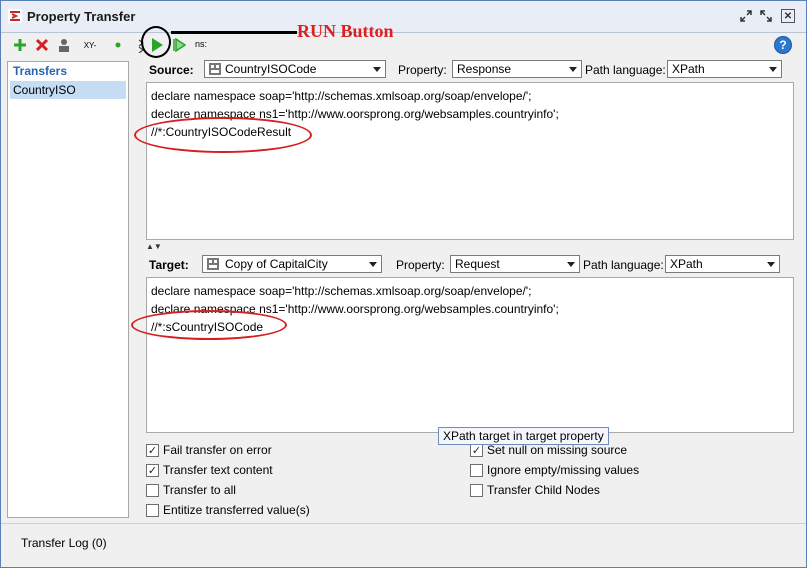 This screenshot has width=807, height=568. Describe the element at coordinates (623, 265) in the screenshot. I see `target-path-language-label: Path language:` at that location.